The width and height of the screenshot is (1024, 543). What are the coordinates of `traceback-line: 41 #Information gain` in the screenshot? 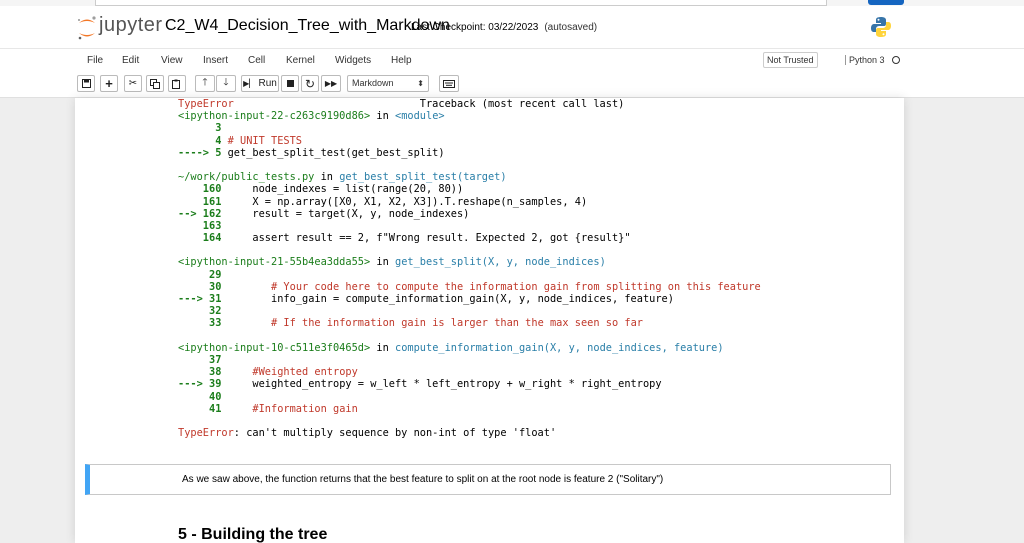 It's located at (469, 409).